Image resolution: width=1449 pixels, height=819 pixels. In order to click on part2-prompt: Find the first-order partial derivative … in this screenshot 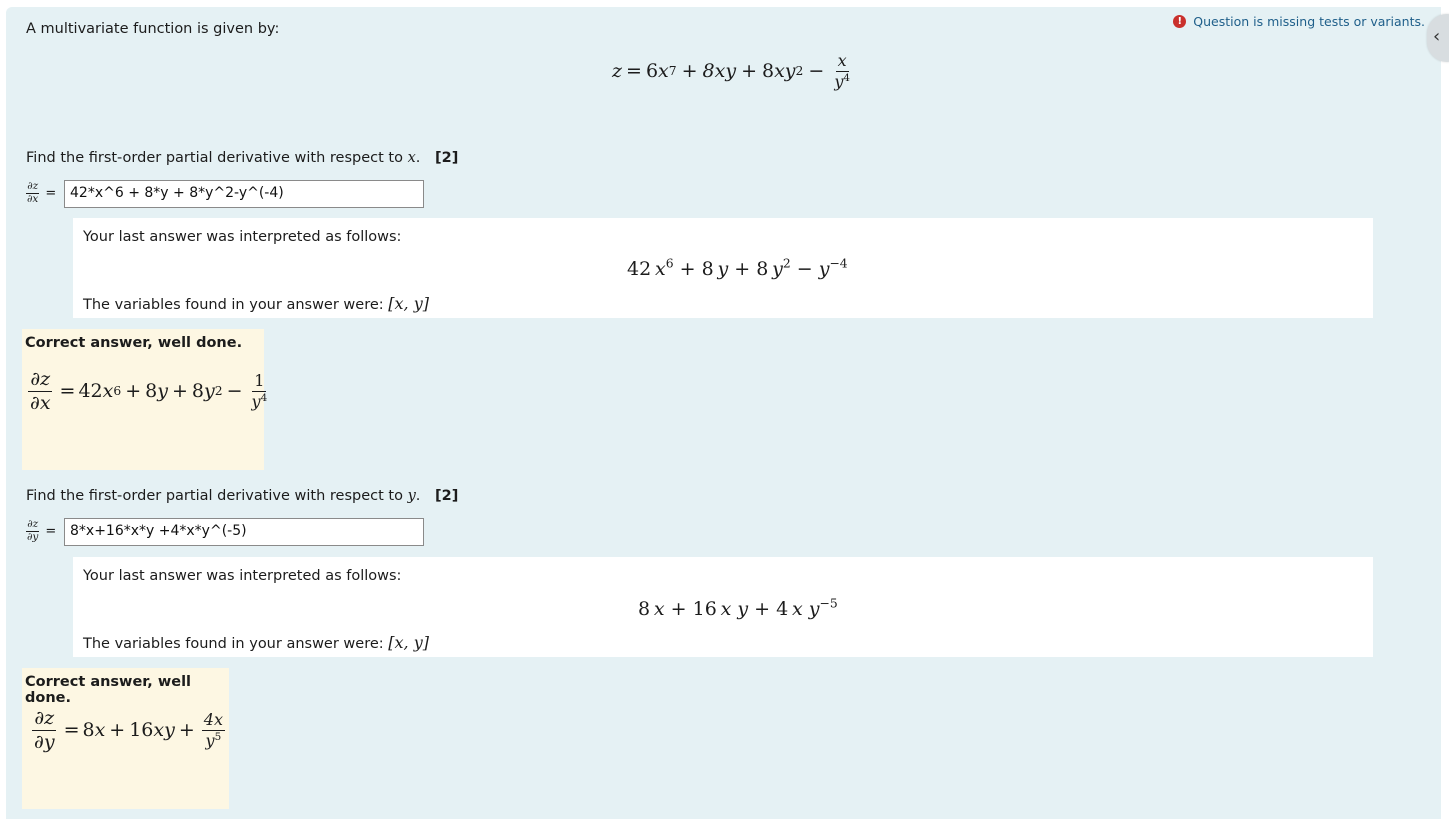, I will do `click(242, 496)`.